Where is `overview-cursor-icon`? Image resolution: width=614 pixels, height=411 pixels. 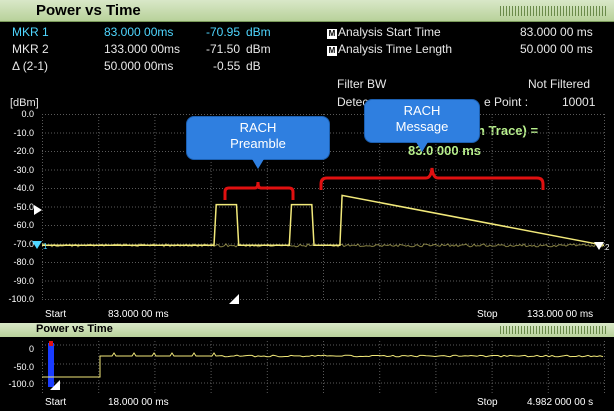 overview-cursor-icon is located at coordinates (55, 385).